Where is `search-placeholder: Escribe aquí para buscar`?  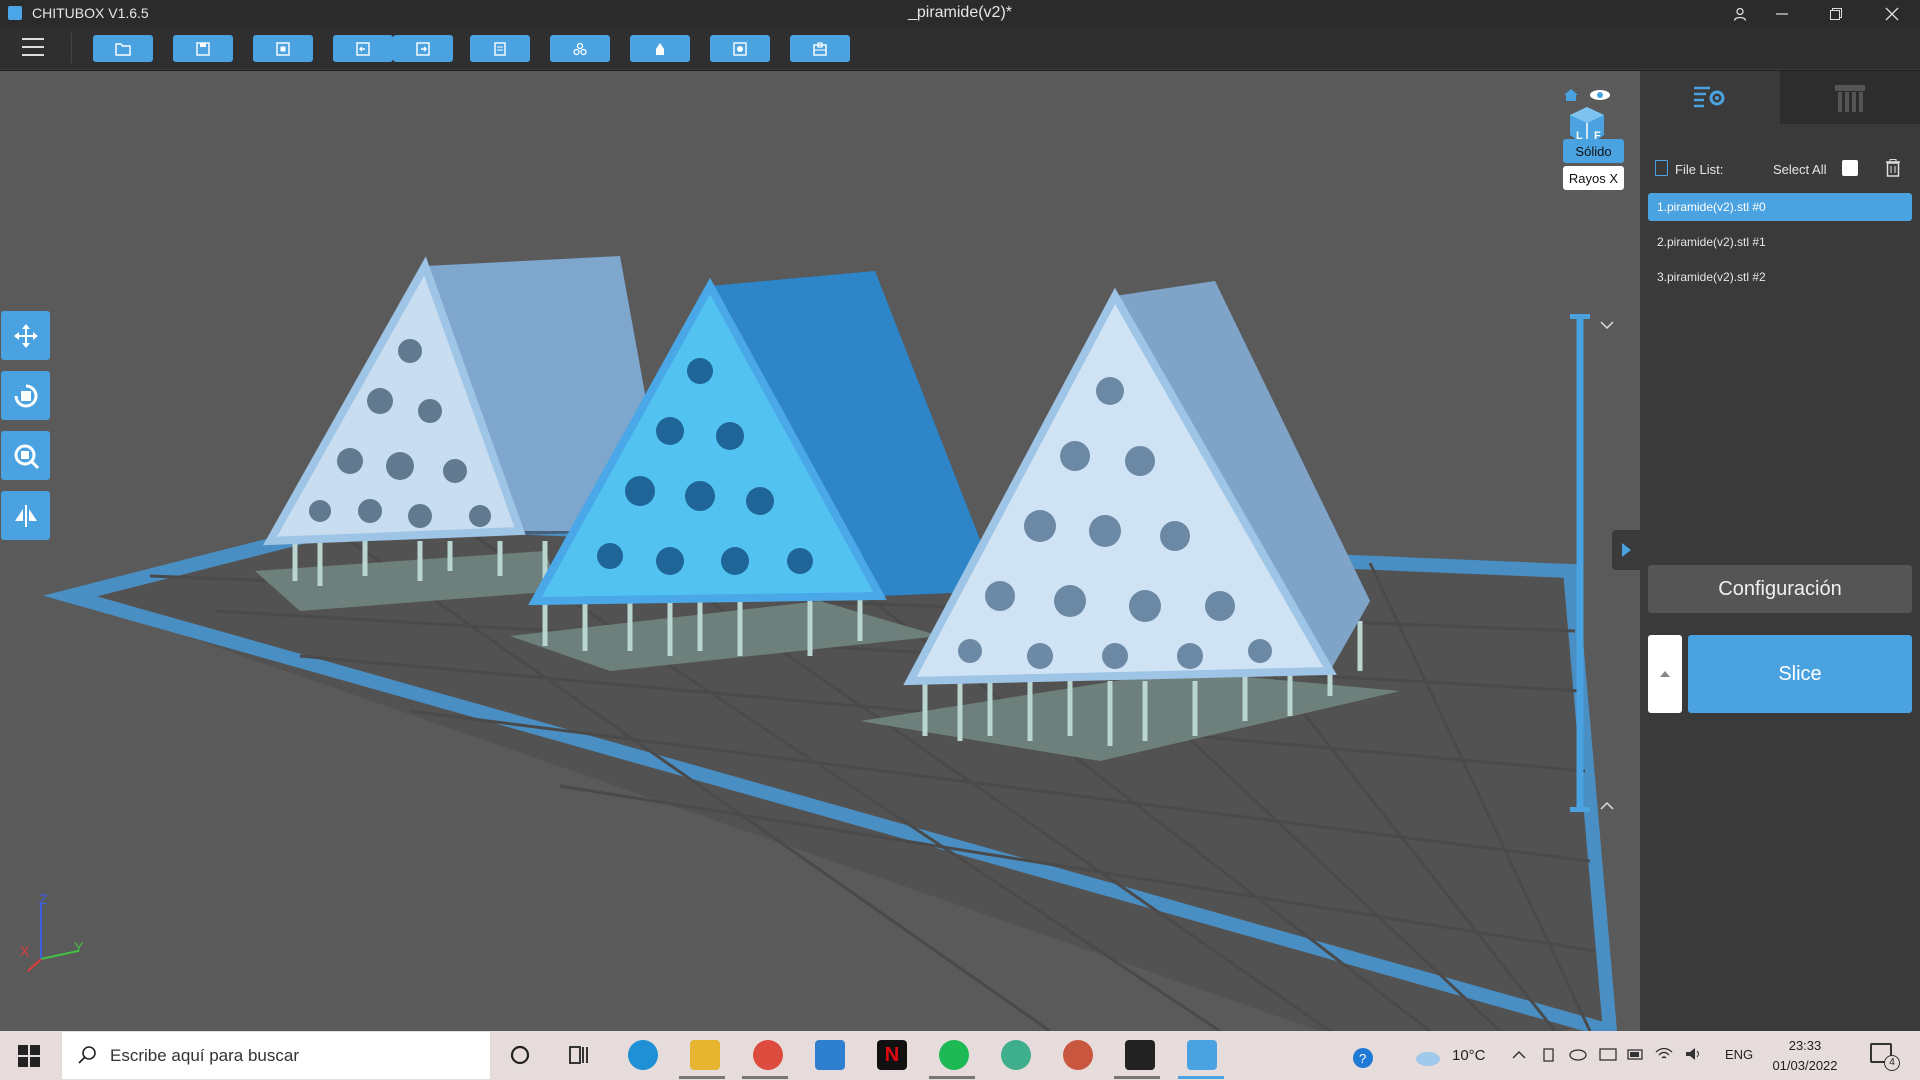 search-placeholder: Escribe aquí para buscar is located at coordinates (204, 1055).